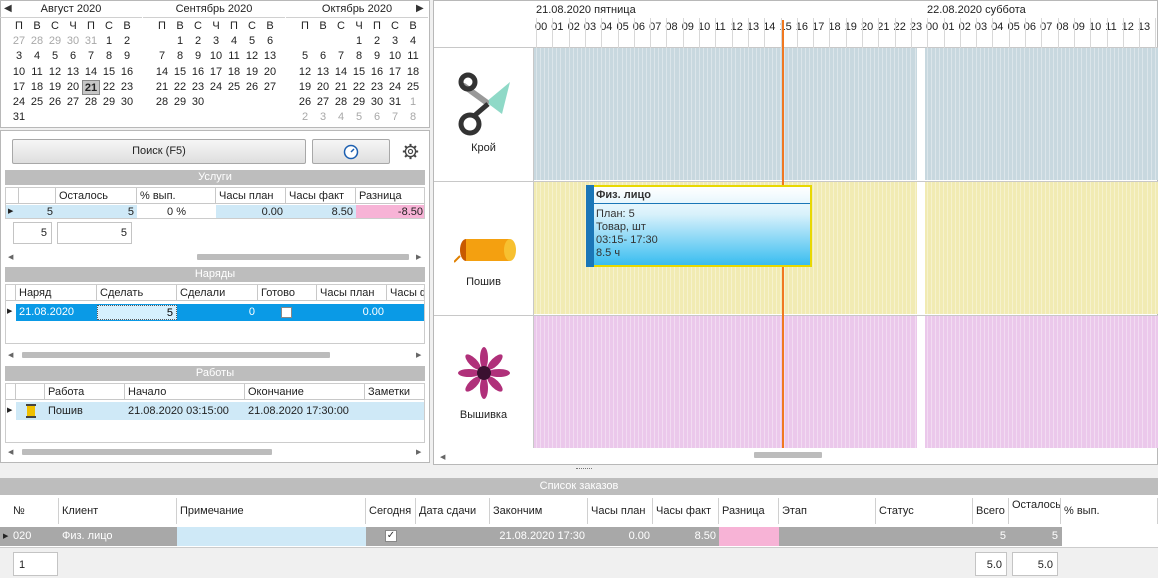 This screenshot has height=578, width=1158. Describe the element at coordinates (286, 312) in the screenshot. I see `ready-checkbox` at that location.